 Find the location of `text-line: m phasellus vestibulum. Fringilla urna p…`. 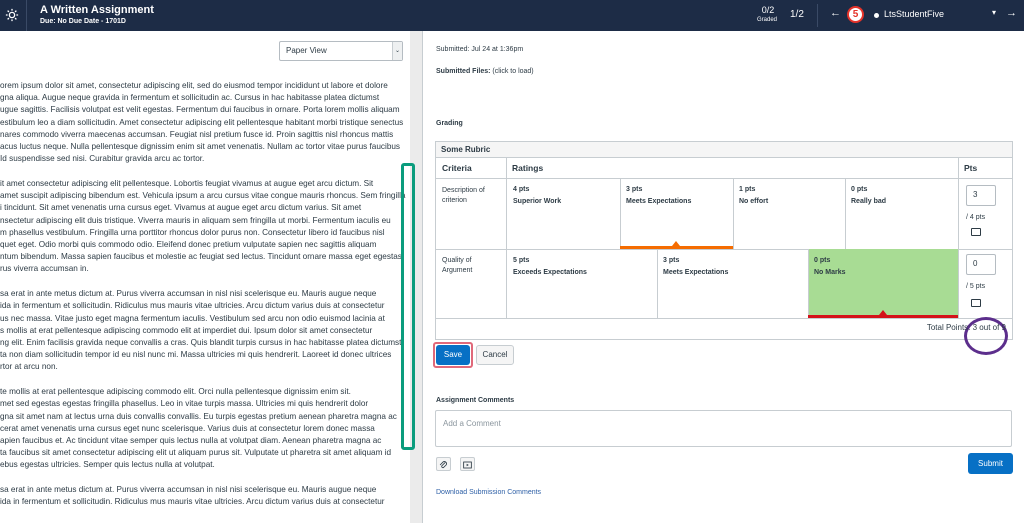

text-line: m phasellus vestibulum. Fringilla urna p… is located at coordinates (192, 232).